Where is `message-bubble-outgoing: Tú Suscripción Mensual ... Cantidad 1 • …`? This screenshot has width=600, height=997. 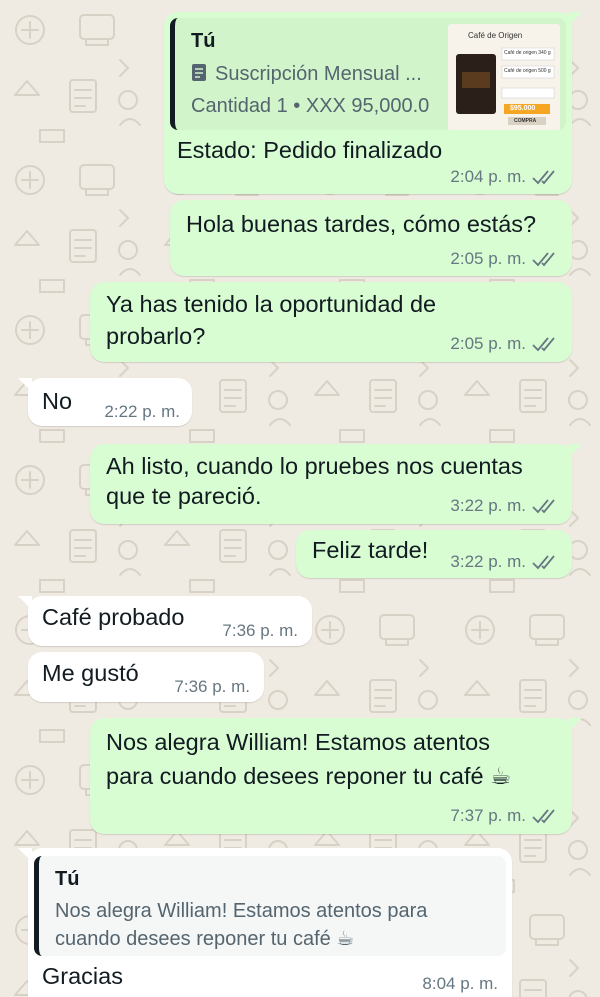
message-bubble-outgoing: Tú Suscripción Mensual ... Cantidad 1 • … is located at coordinates (373, 103).